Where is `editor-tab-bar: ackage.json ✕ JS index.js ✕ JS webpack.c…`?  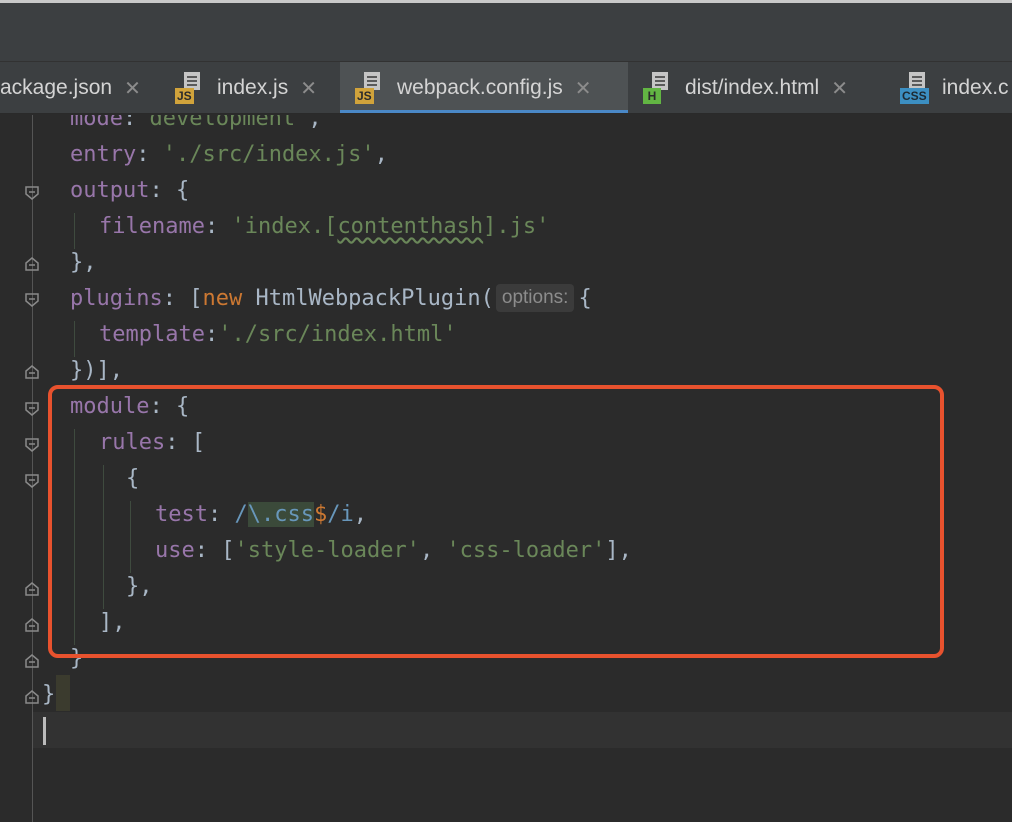
editor-tab-bar: ackage.json ✕ JS index.js ✕ JS webpack.c… is located at coordinates (506, 88).